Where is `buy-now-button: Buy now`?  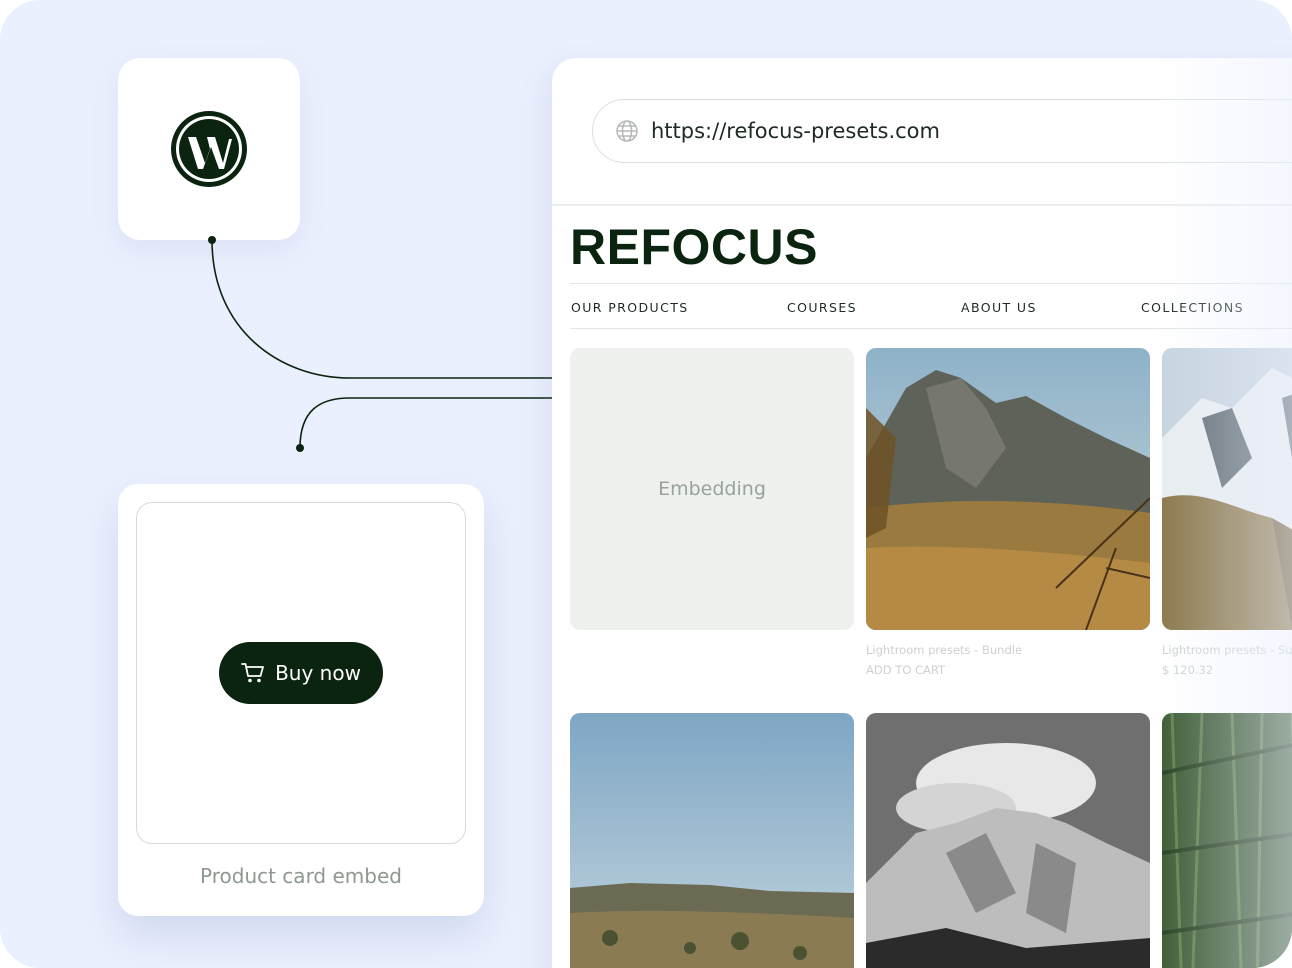
buy-now-button: Buy now is located at coordinates (301, 673).